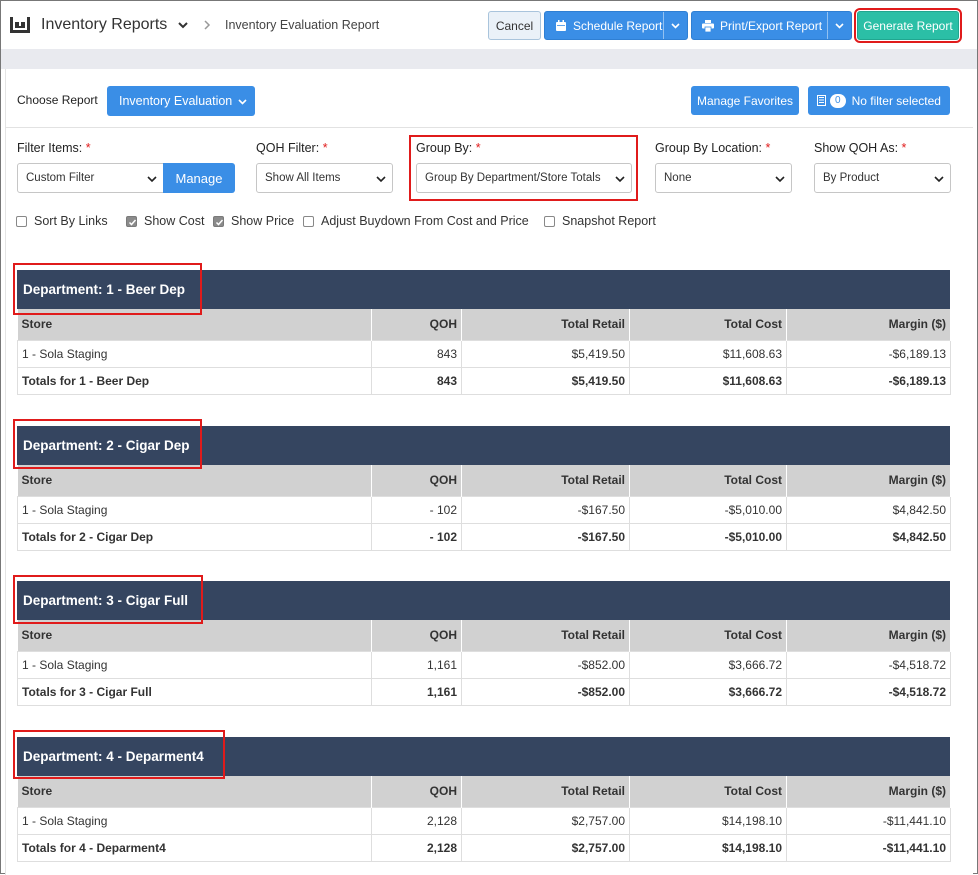 Image resolution: width=978 pixels, height=875 pixels. What do you see at coordinates (194, 847) in the screenshot?
I see `cell-totals-label: Totals for 4 - Deparment4` at bounding box center [194, 847].